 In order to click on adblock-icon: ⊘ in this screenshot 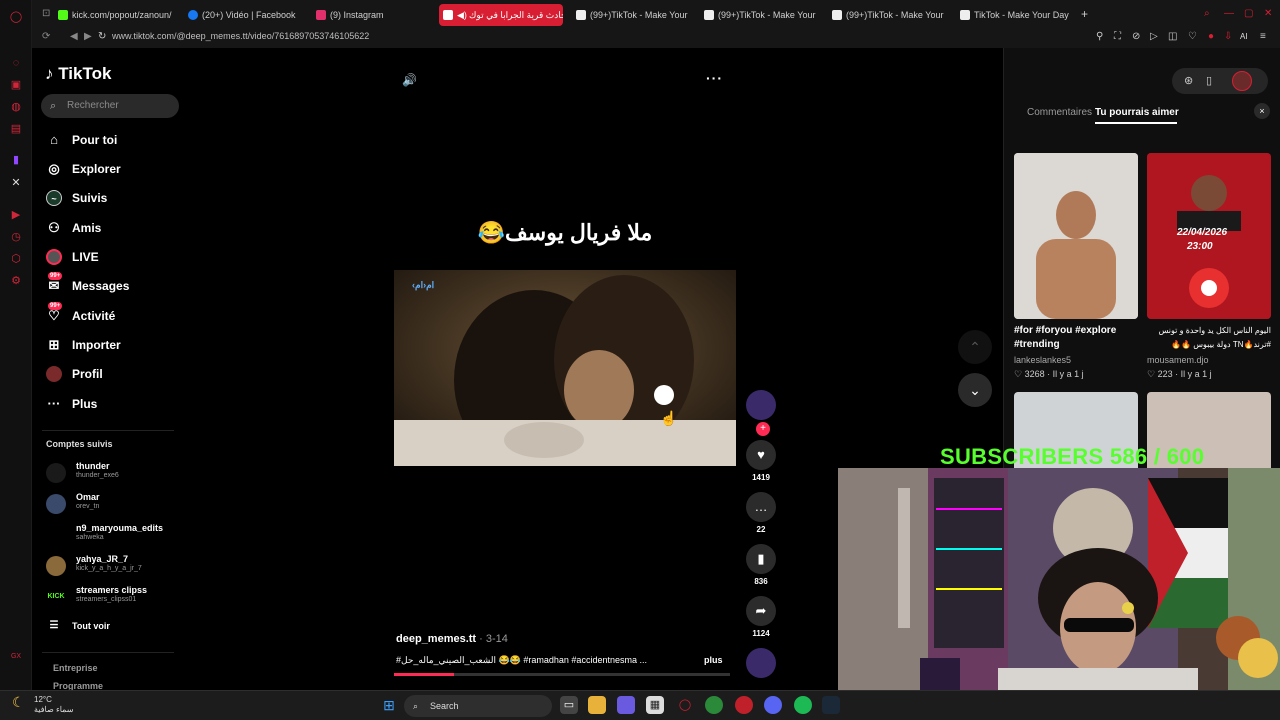, I will do `click(1136, 36)`.